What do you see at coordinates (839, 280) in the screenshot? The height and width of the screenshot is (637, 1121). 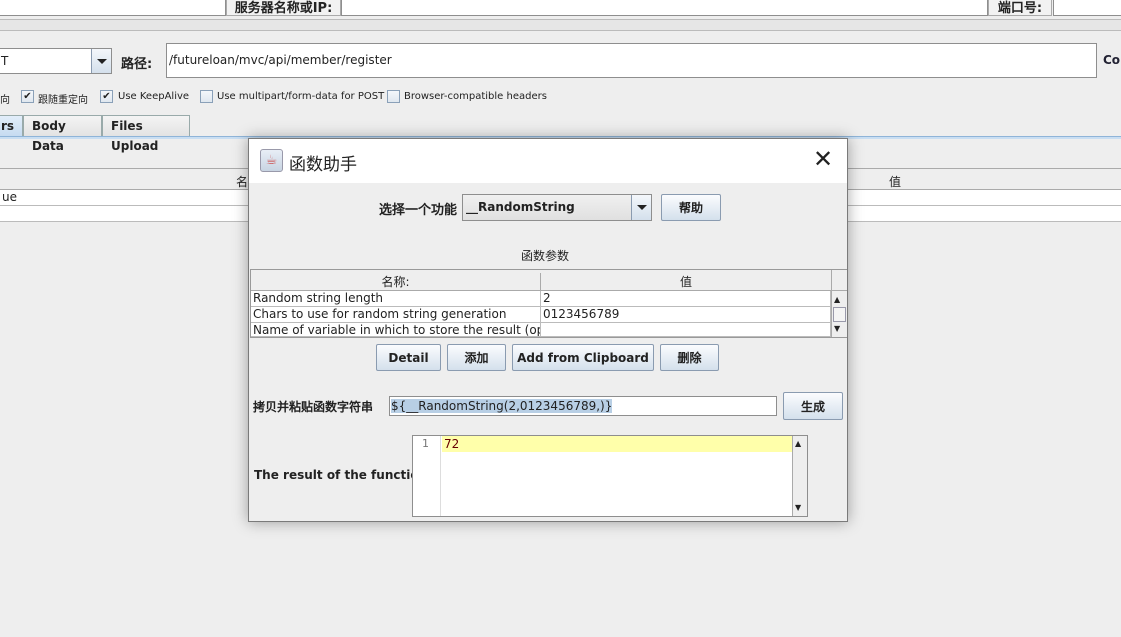 I see `table-header-corner` at bounding box center [839, 280].